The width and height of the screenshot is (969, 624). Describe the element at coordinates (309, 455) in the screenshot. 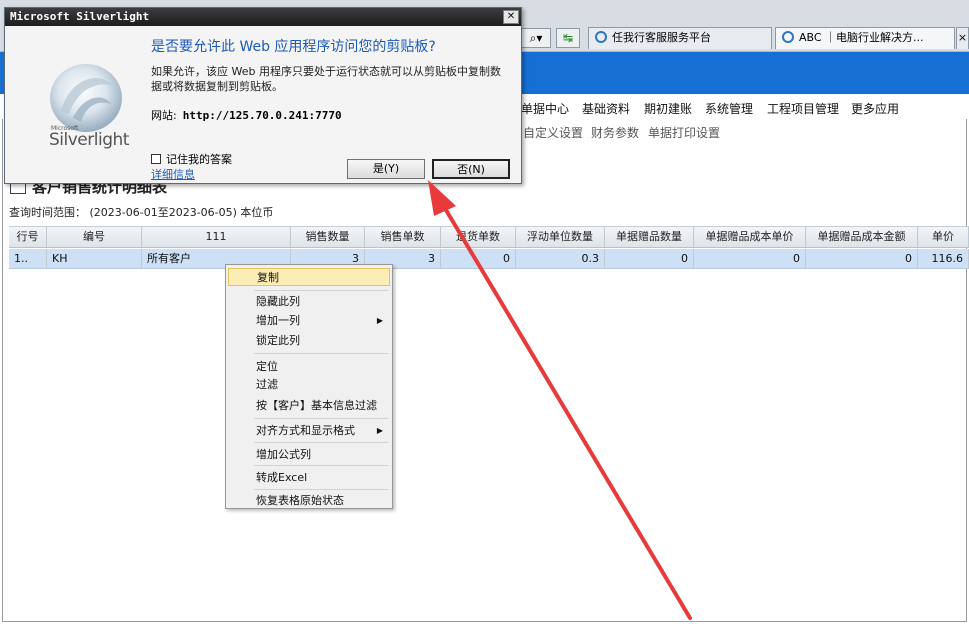

I see `menu-item-add-formula-column: 增加公式列` at that location.